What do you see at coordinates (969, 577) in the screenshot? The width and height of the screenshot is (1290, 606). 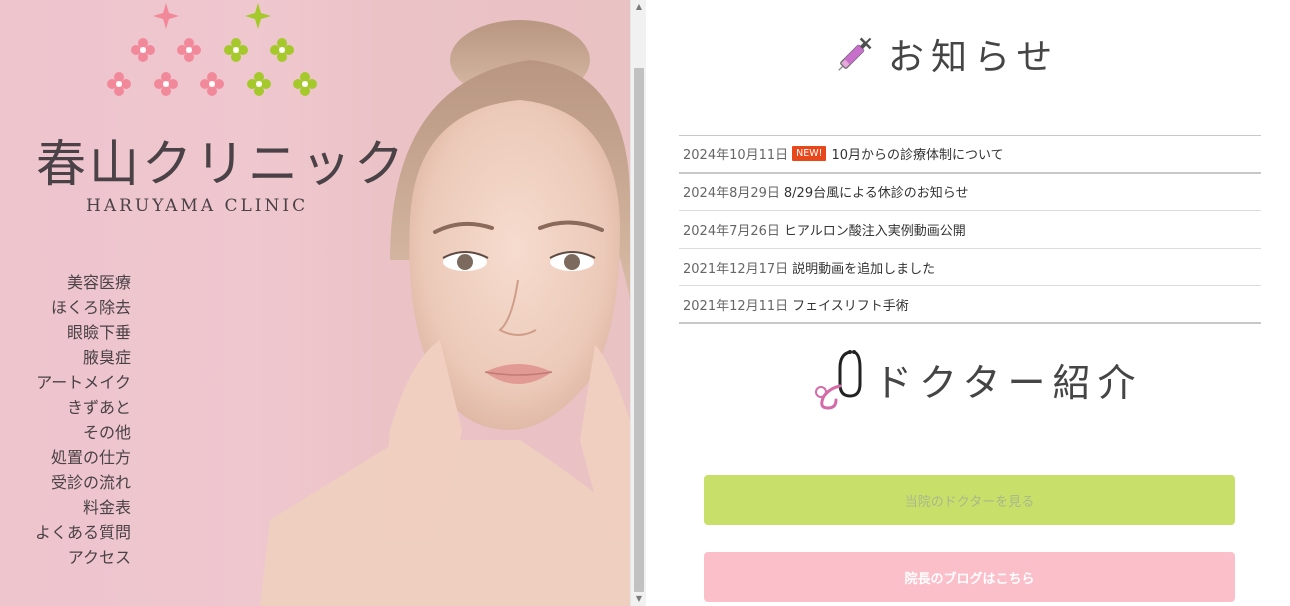 I see `director-blog-button: 院長のブログはこちら` at bounding box center [969, 577].